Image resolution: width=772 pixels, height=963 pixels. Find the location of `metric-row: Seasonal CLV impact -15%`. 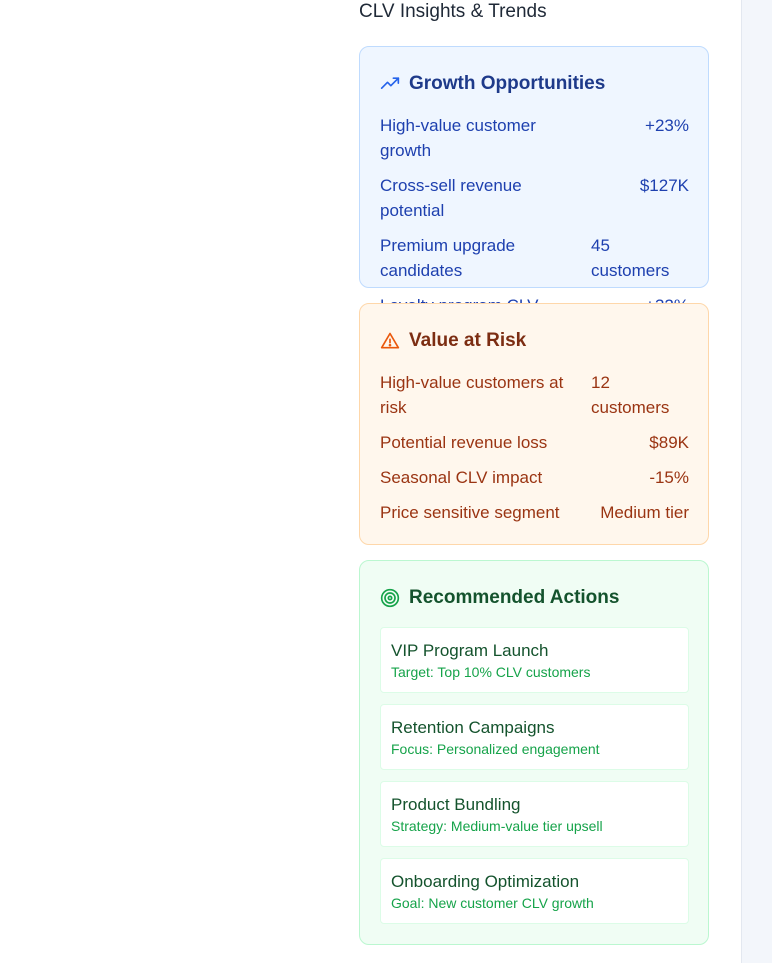

metric-row: Seasonal CLV impact -15% is located at coordinates (534, 477).